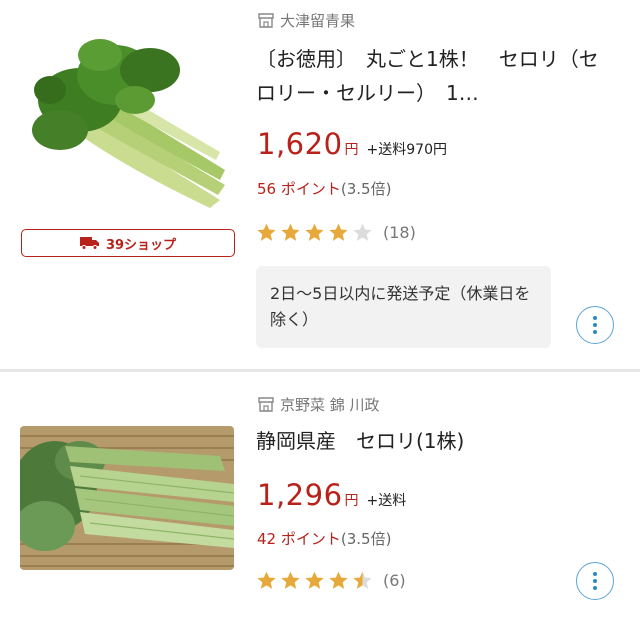 This screenshot has width=640, height=620. I want to click on delivery-note: 2日〜5日以内に発送予定（休業日を除く）, so click(403, 307).